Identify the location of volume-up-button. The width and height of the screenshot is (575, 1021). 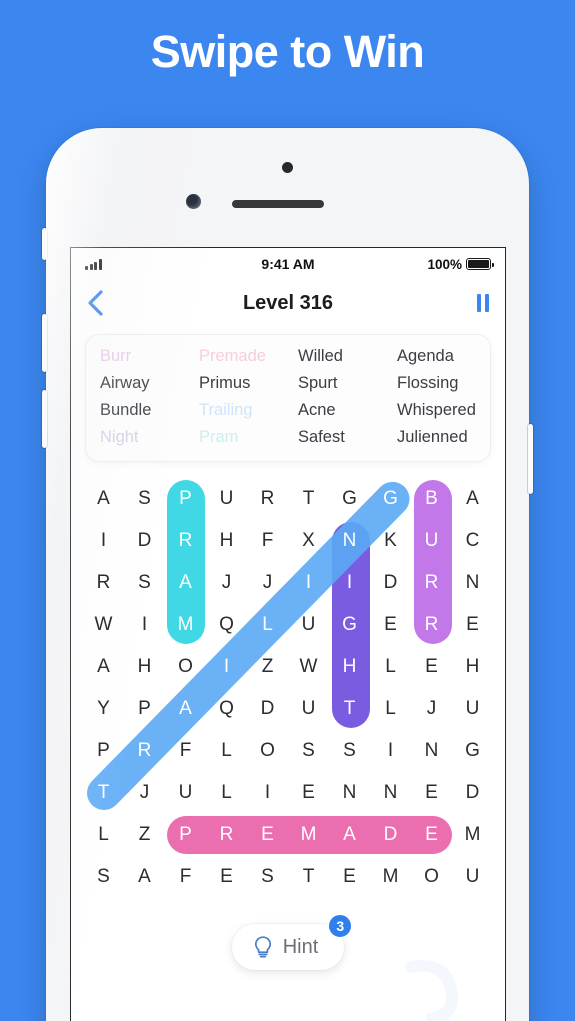
(44, 343).